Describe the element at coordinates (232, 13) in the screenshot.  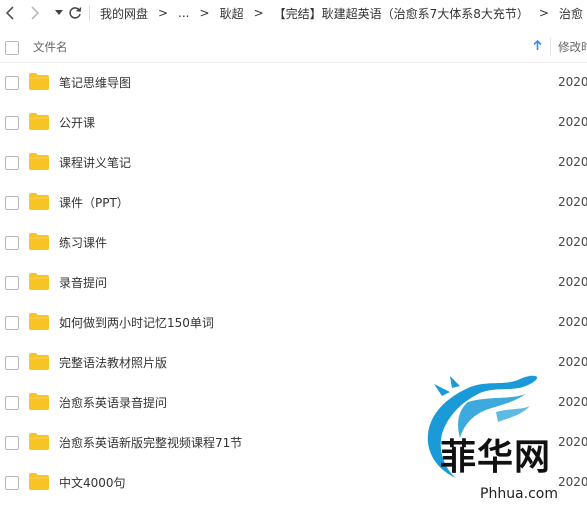
I see `breadcrumb-folder: 耿超` at that location.